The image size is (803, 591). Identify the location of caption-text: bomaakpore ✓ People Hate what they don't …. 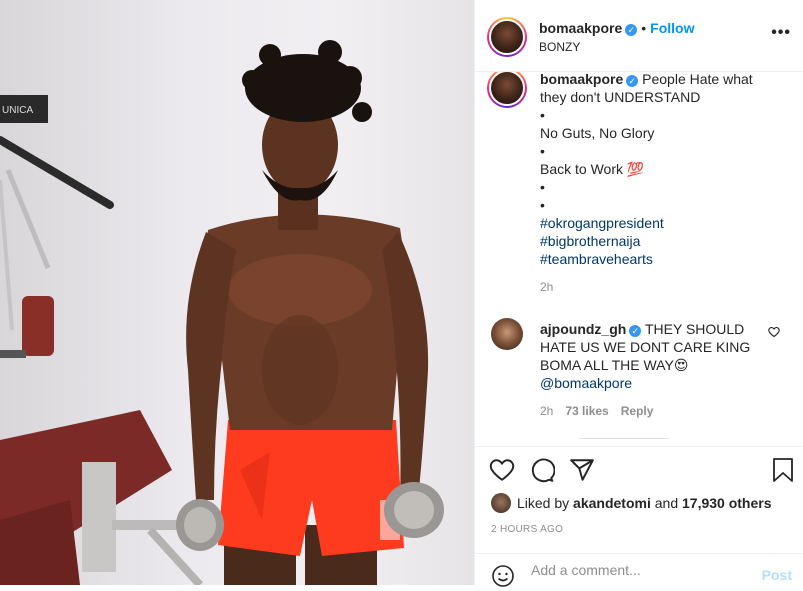
(665, 170).